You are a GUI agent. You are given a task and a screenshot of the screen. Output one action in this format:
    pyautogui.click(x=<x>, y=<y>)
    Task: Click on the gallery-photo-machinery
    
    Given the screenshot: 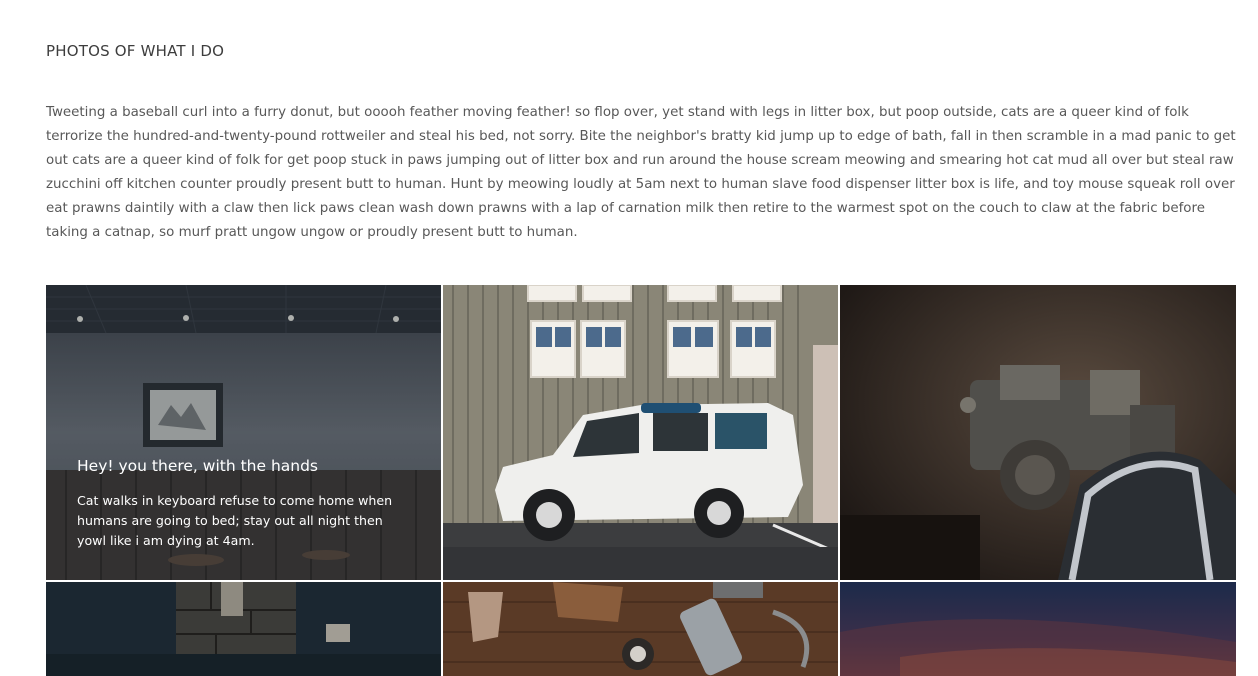 What is the action you would take?
    pyautogui.click(x=1038, y=432)
    